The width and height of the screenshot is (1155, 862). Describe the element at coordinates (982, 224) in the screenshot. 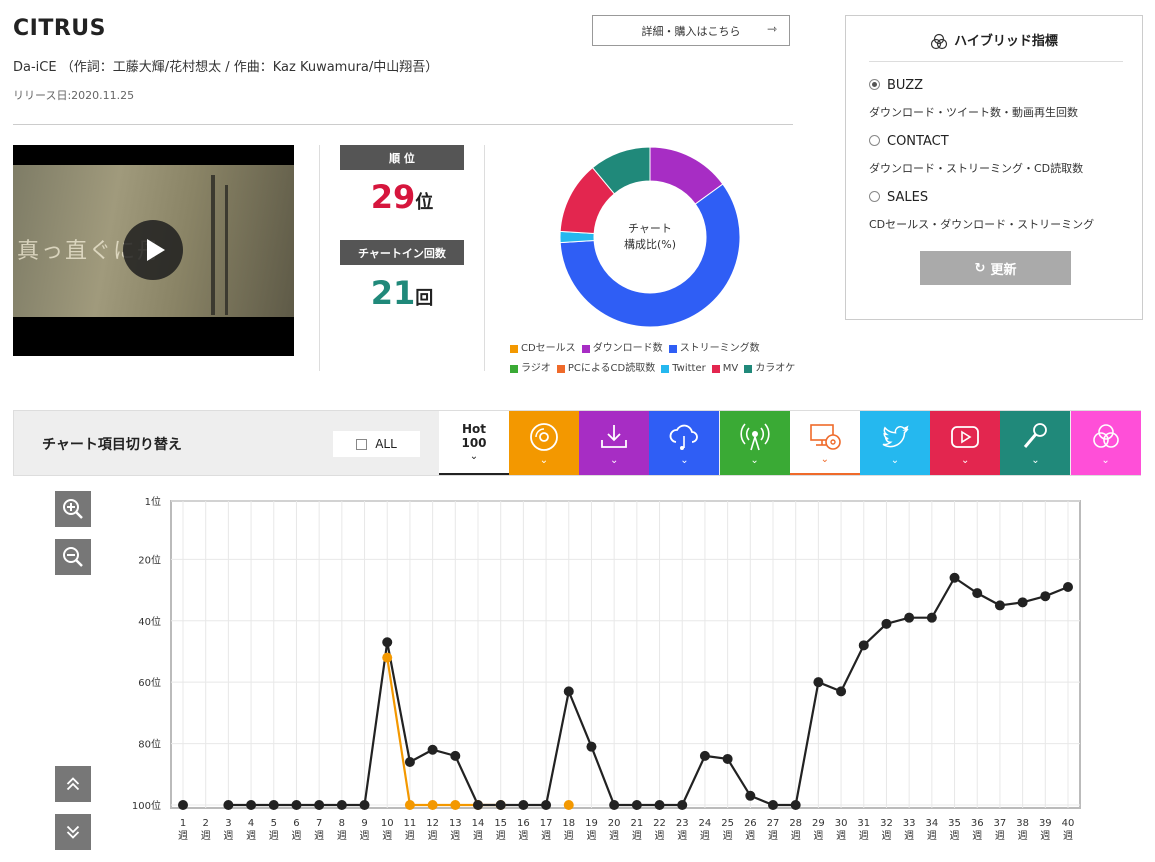

I see `option-desc: CDセールス・ダウンロード・ストリーミング` at that location.